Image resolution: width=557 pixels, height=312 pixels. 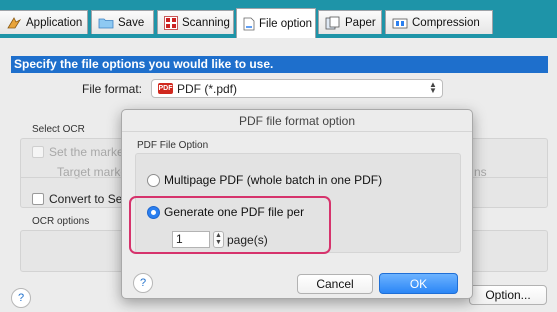 I want to click on tab-scanning: Scanning, so click(x=195, y=22).